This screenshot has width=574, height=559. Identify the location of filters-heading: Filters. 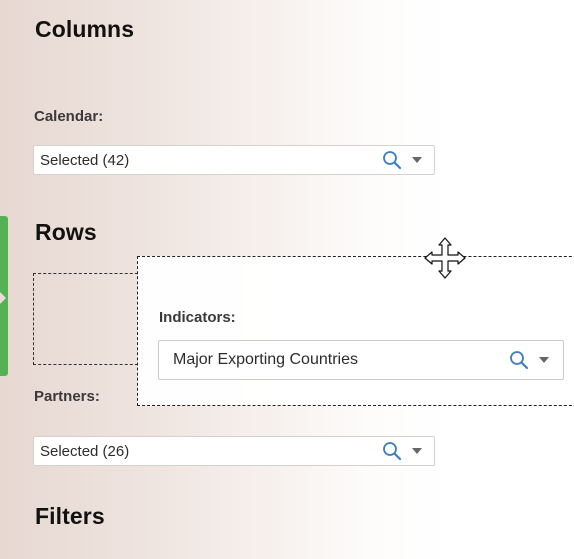
(70, 516).